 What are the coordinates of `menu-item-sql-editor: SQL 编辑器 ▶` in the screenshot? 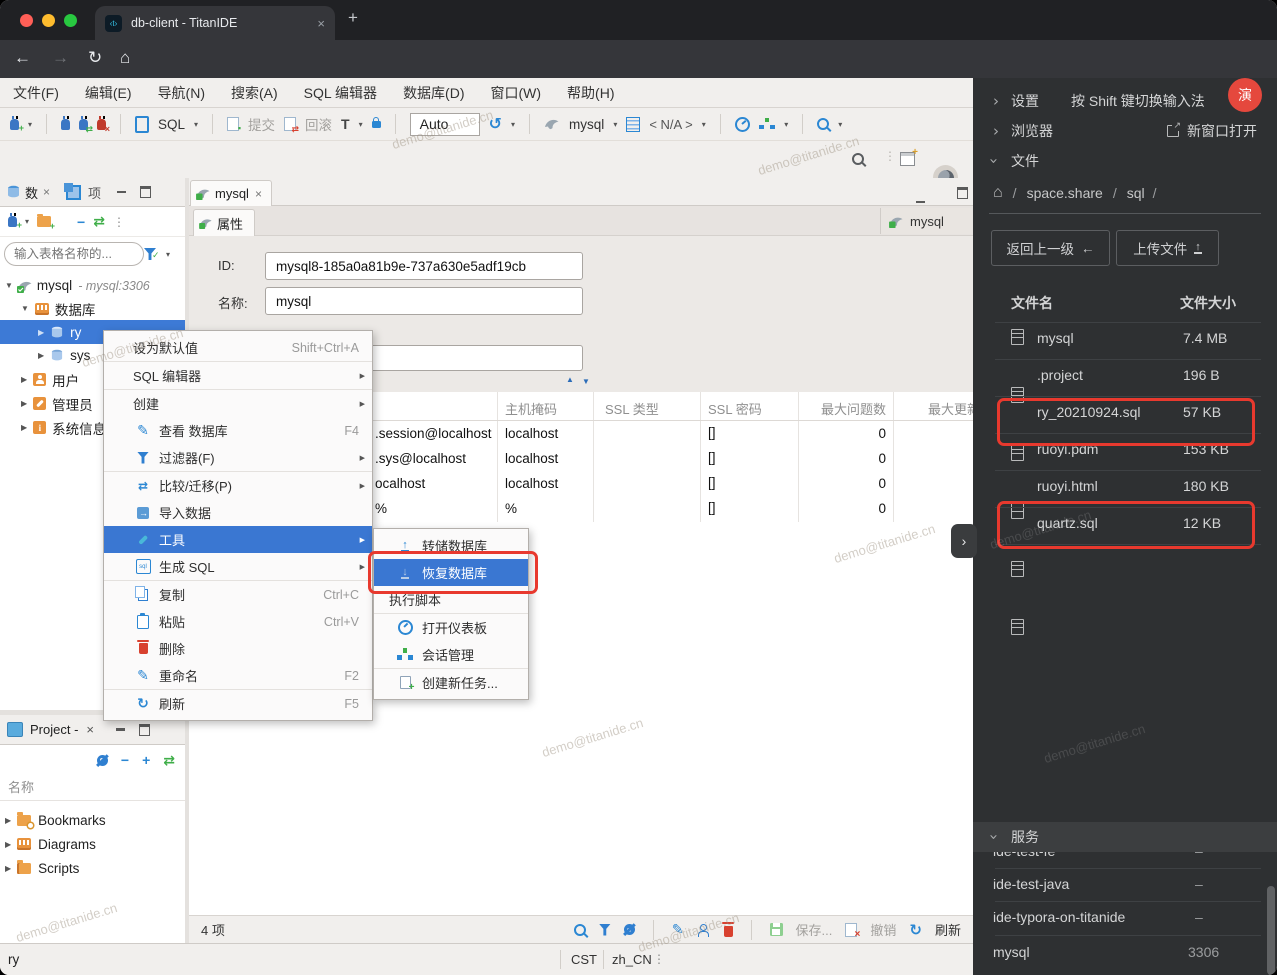 It's located at (238, 375).